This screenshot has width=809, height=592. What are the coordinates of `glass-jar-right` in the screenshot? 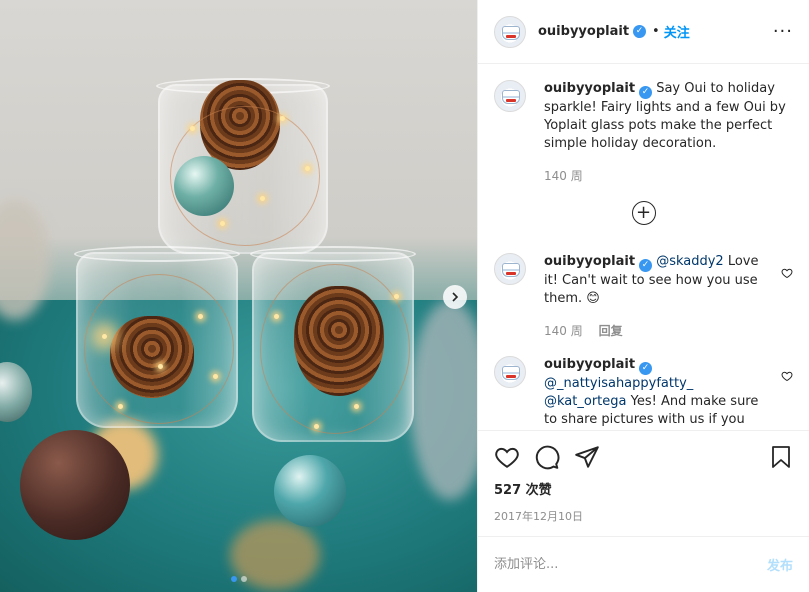 It's located at (333, 344).